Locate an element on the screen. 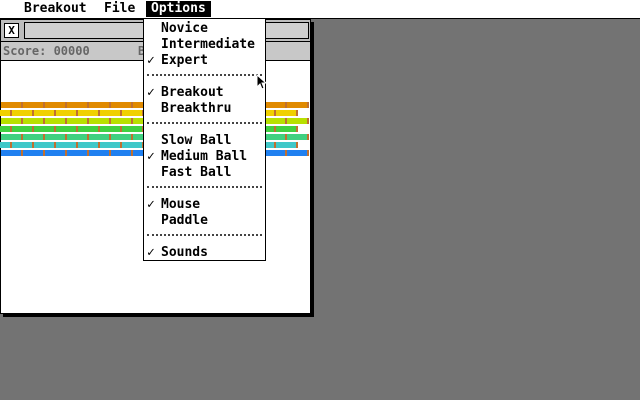  menu-item-label: Fast Ball is located at coordinates (196, 172).